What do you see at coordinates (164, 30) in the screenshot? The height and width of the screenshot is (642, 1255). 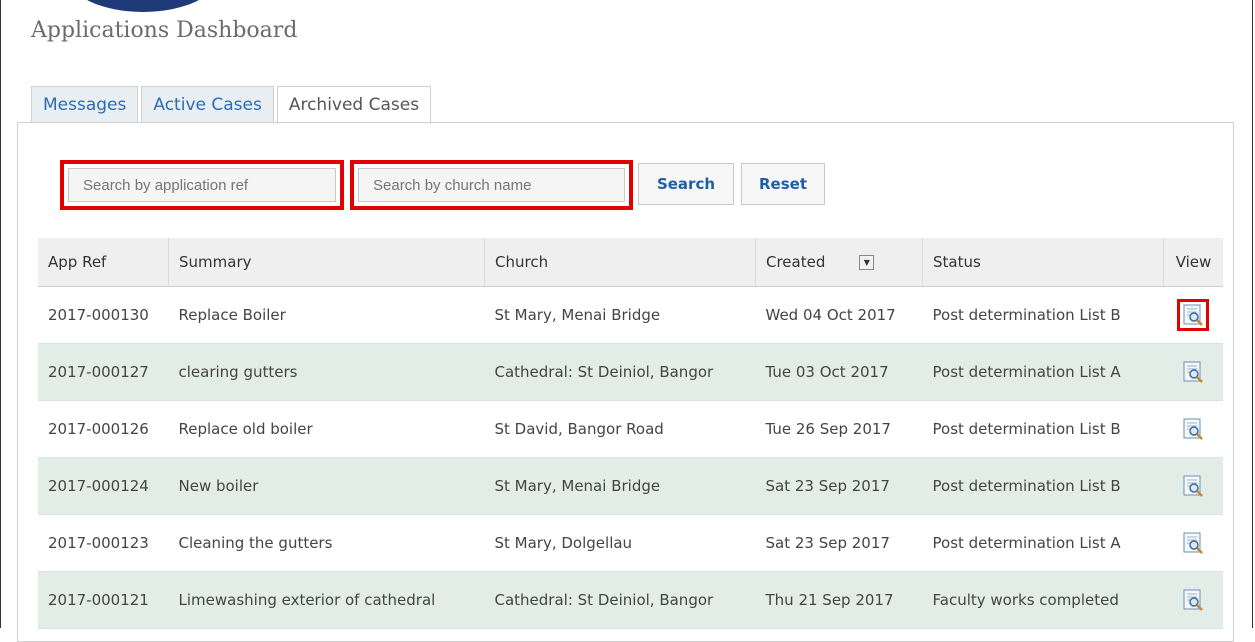 I see `page-title: Applications Dashboard` at bounding box center [164, 30].